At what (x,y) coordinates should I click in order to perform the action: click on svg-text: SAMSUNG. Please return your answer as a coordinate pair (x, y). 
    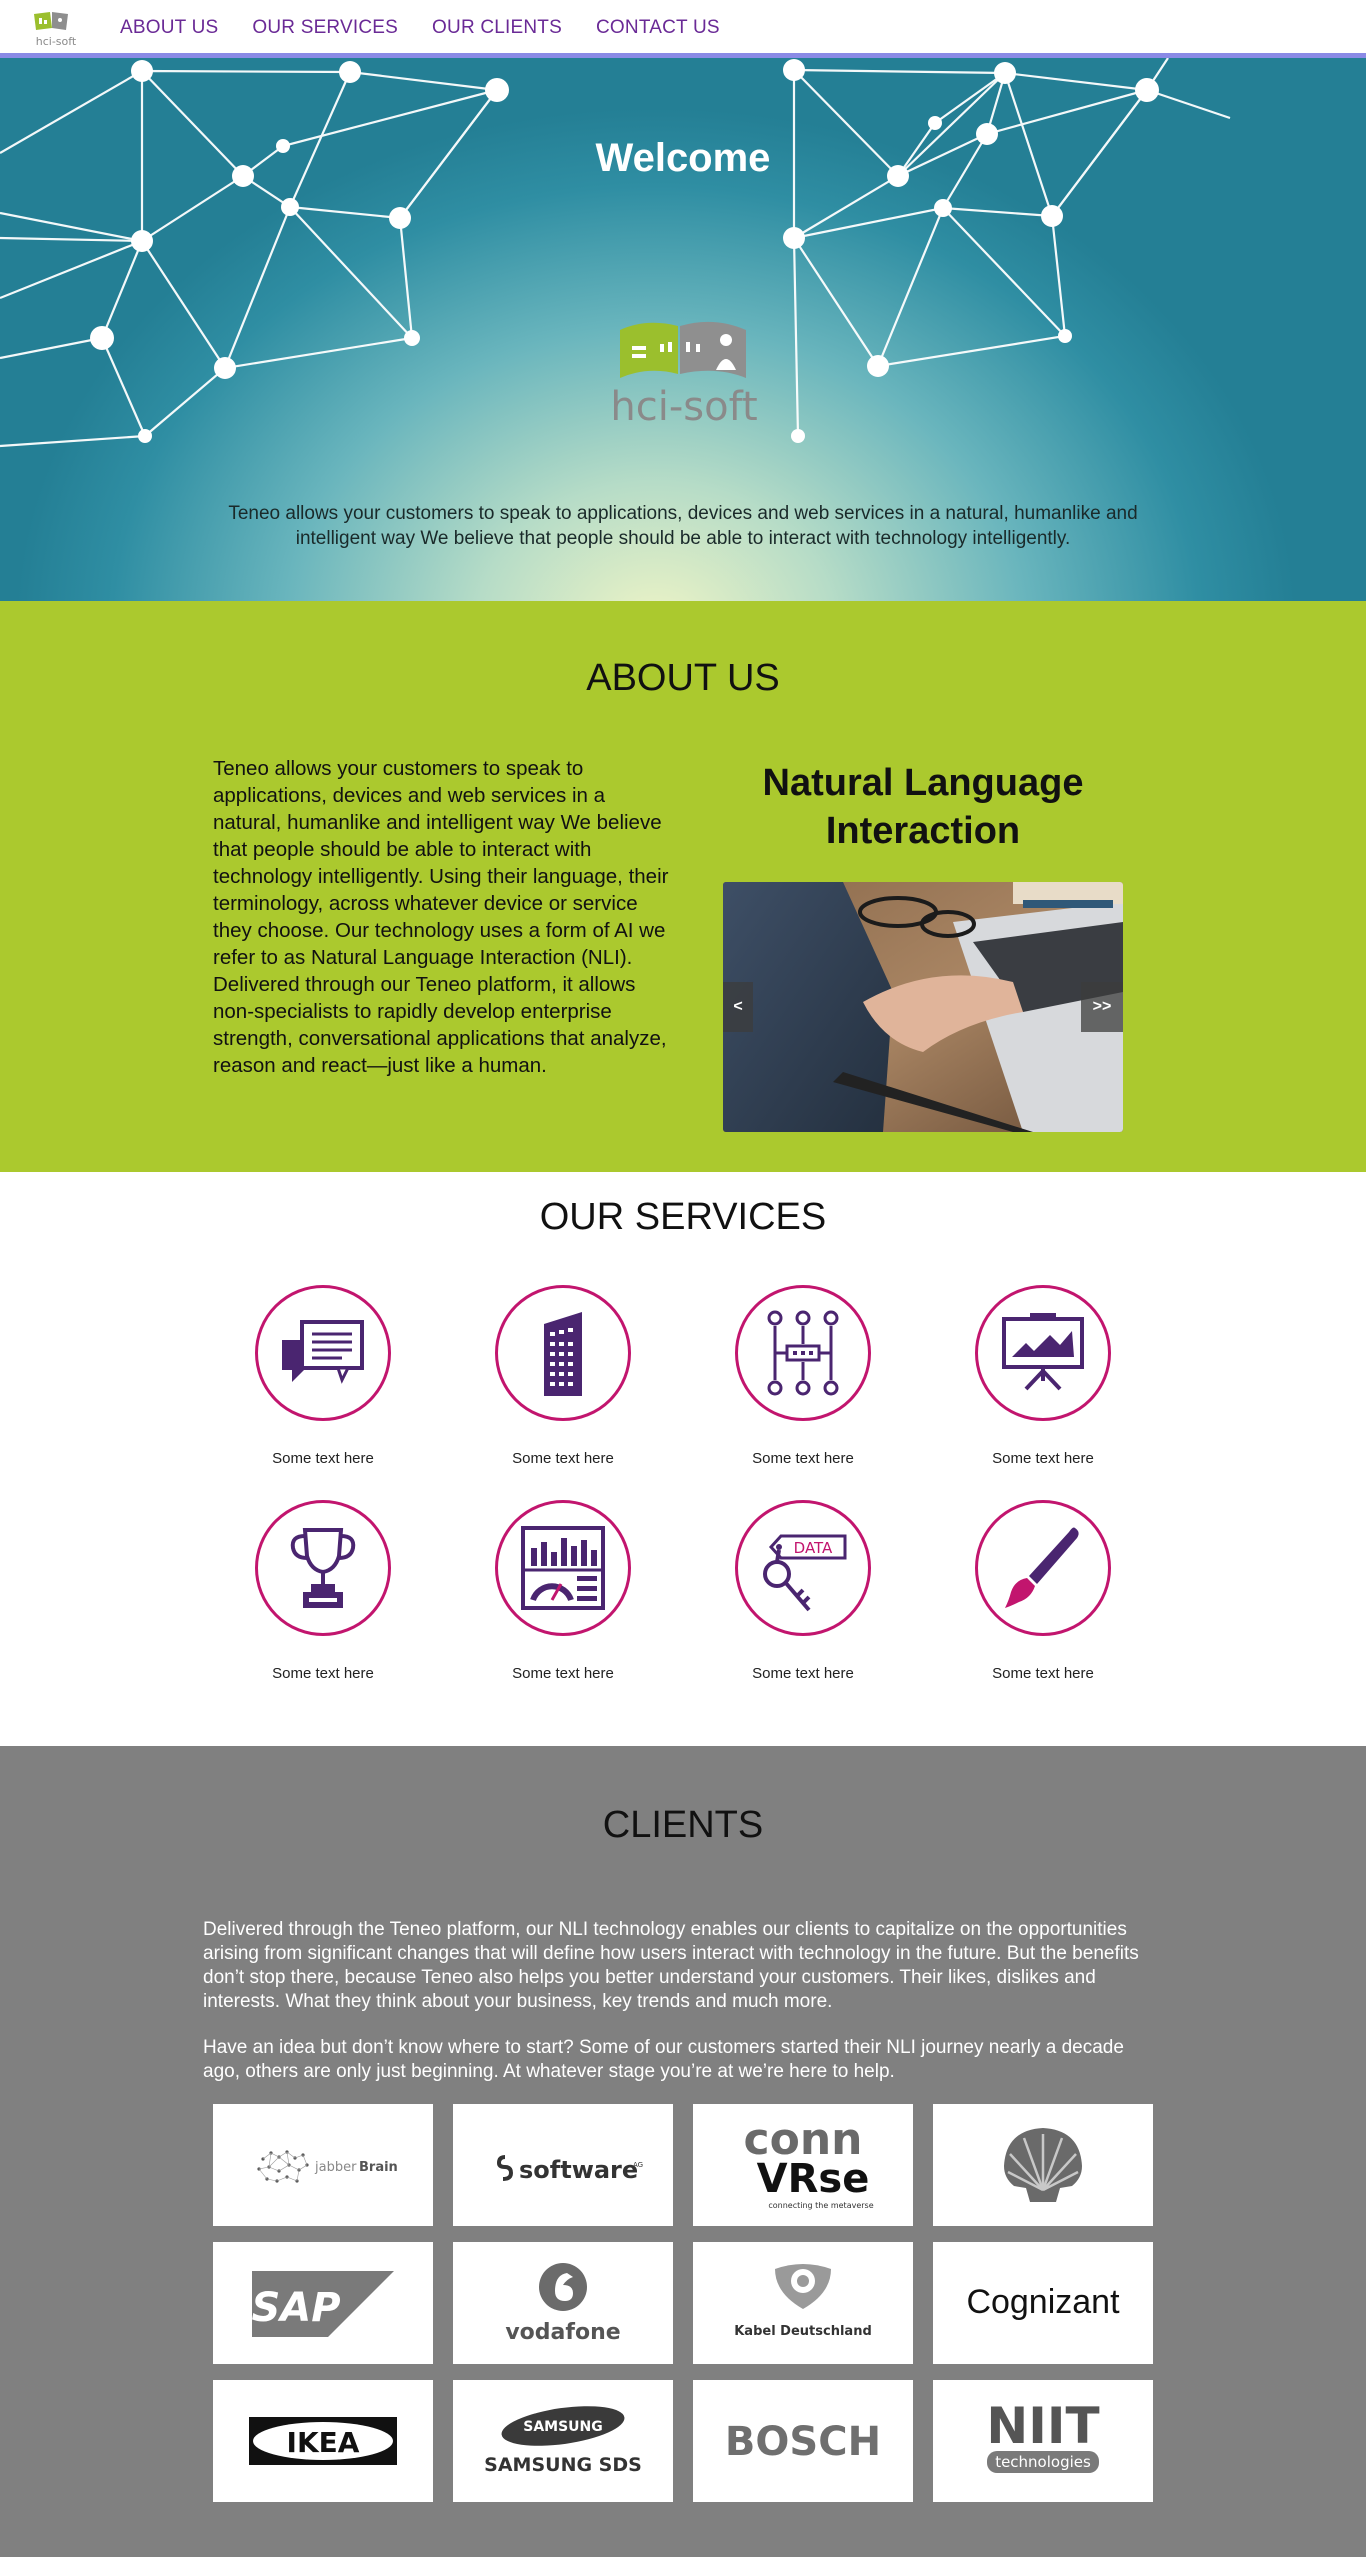
    Looking at the image, I should click on (563, 2427).